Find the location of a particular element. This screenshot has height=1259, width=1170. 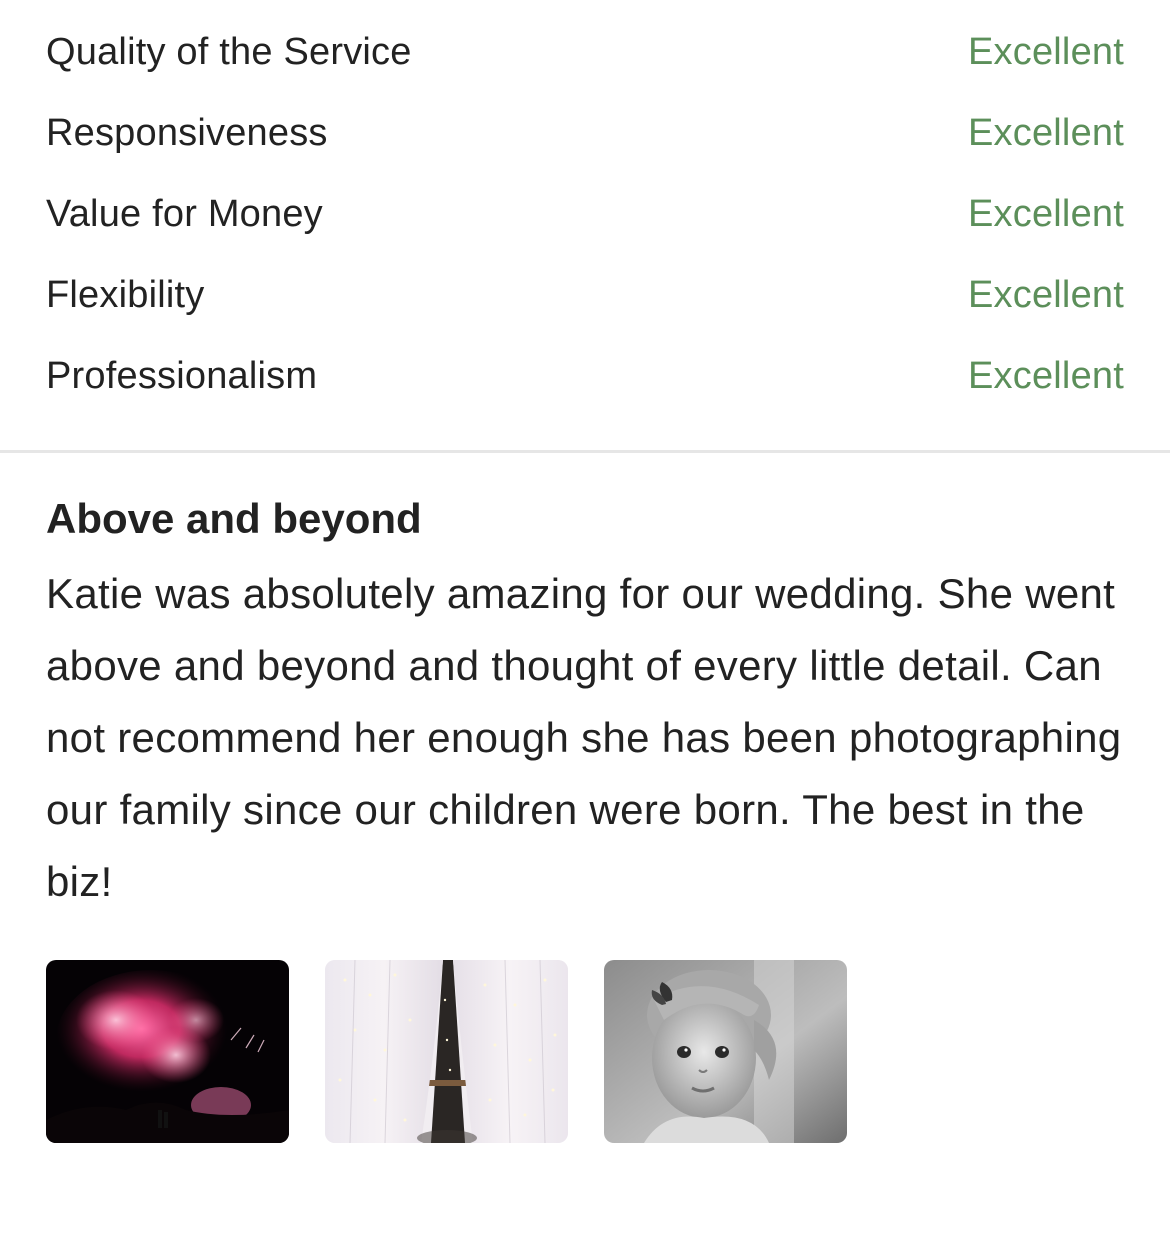

rating-label: Value for Money is located at coordinates (184, 214).